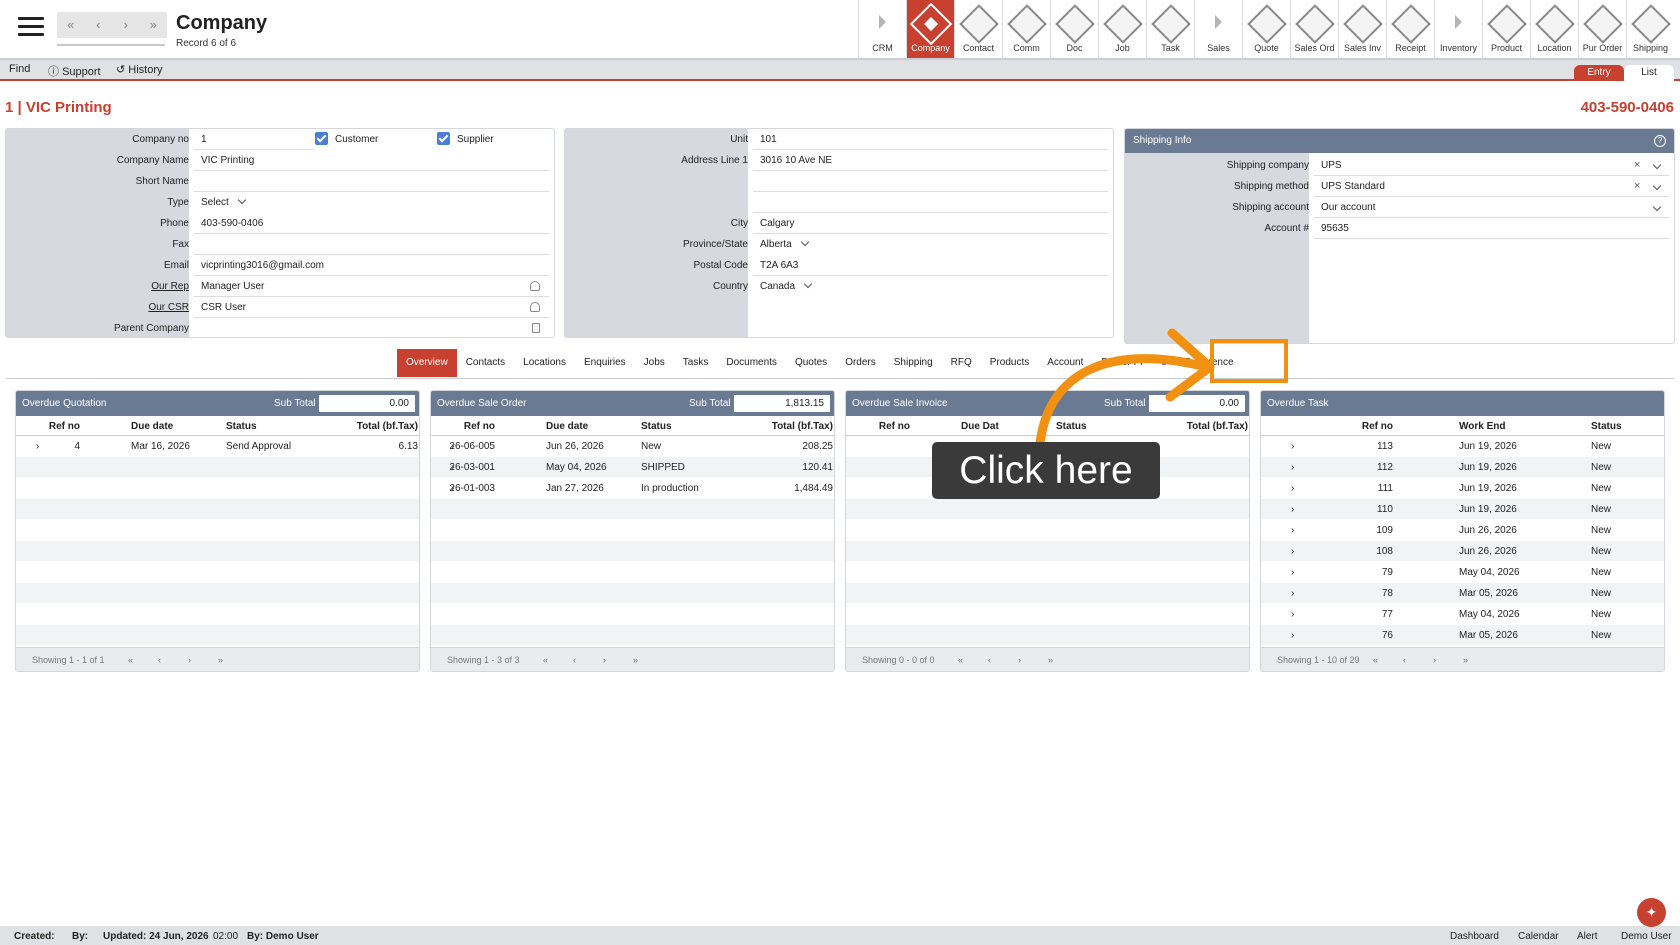 This screenshot has width=1680, height=945. I want to click on subtotal-field: 0.00, so click(367, 403).